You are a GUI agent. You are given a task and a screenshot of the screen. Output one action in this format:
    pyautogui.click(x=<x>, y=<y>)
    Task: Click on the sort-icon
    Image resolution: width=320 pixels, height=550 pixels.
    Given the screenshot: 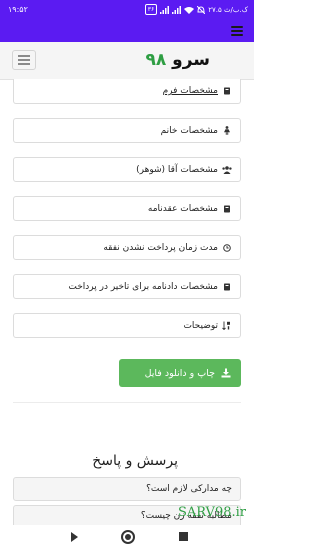 What is the action you would take?
    pyautogui.click(x=226, y=325)
    